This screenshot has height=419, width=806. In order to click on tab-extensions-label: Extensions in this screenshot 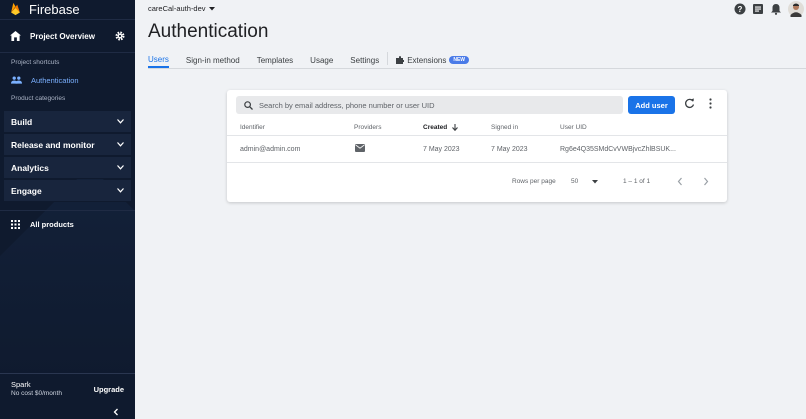, I will do `click(427, 60)`.